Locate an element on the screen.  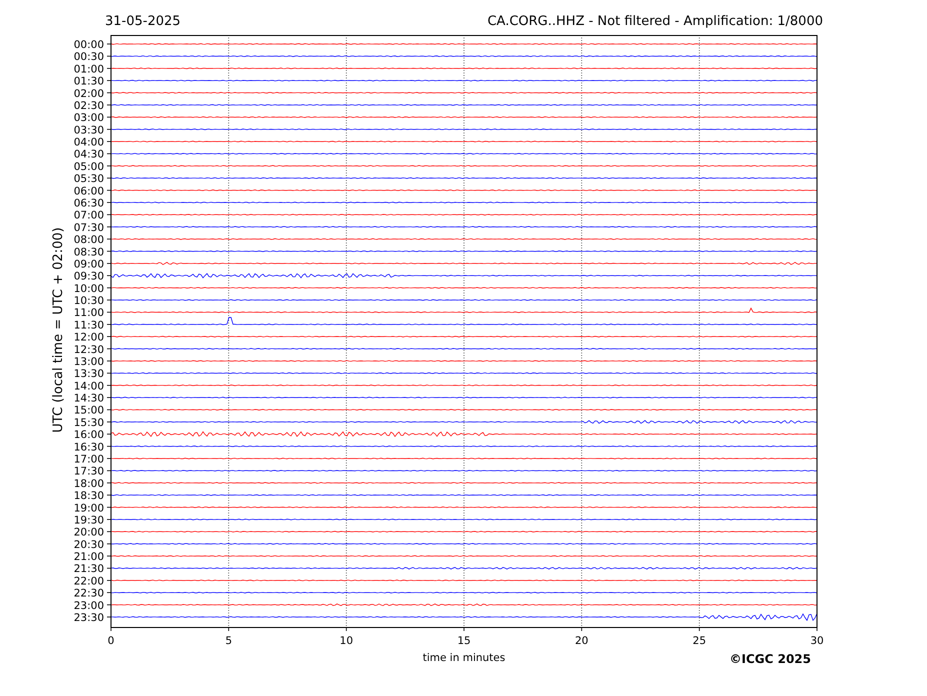
time-label: 21:30 is located at coordinates (89, 569).